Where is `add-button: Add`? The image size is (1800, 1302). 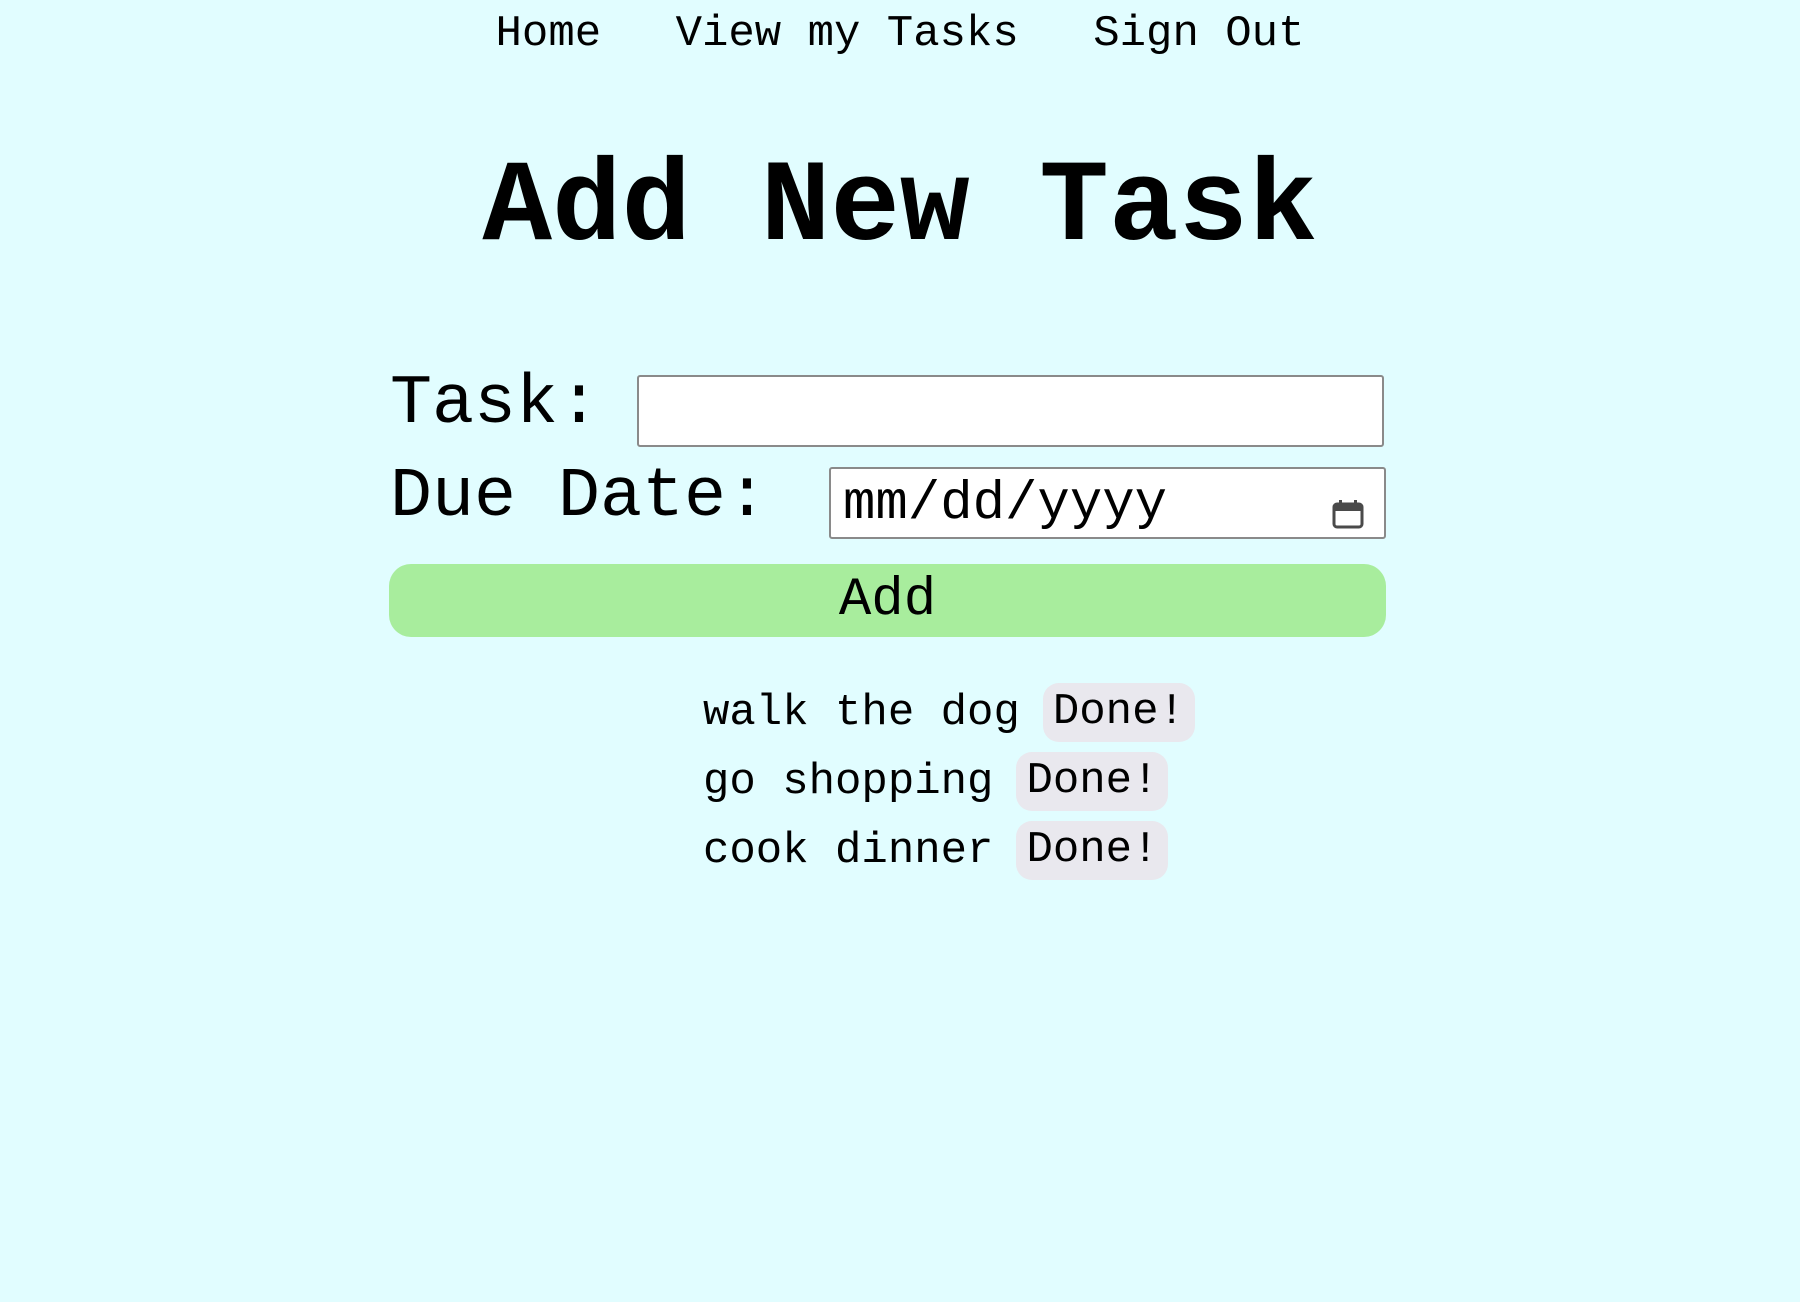
add-button: Add is located at coordinates (887, 600).